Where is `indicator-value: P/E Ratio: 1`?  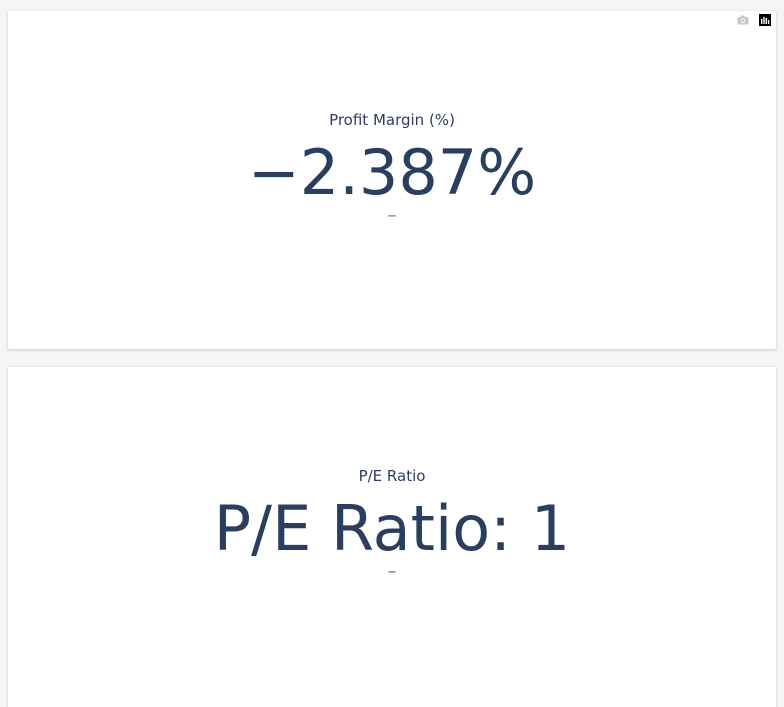
indicator-value: P/E Ratio: 1 is located at coordinates (392, 528).